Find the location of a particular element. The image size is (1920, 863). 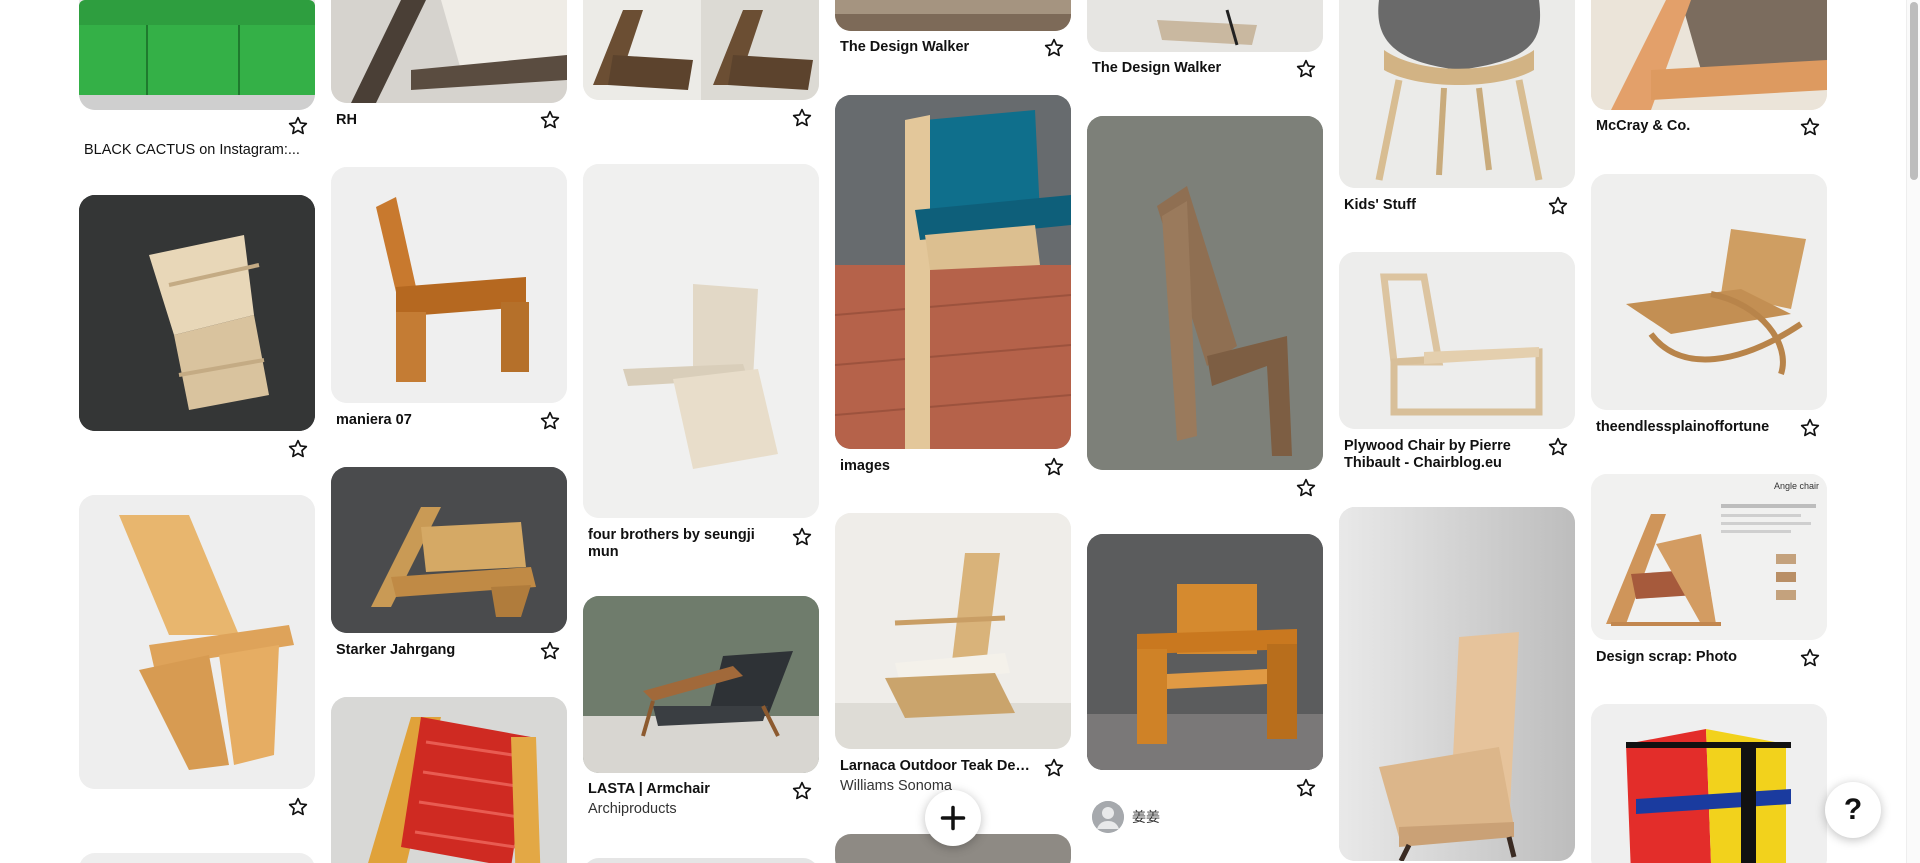

page-scrollbar is located at coordinates (1913, 431).